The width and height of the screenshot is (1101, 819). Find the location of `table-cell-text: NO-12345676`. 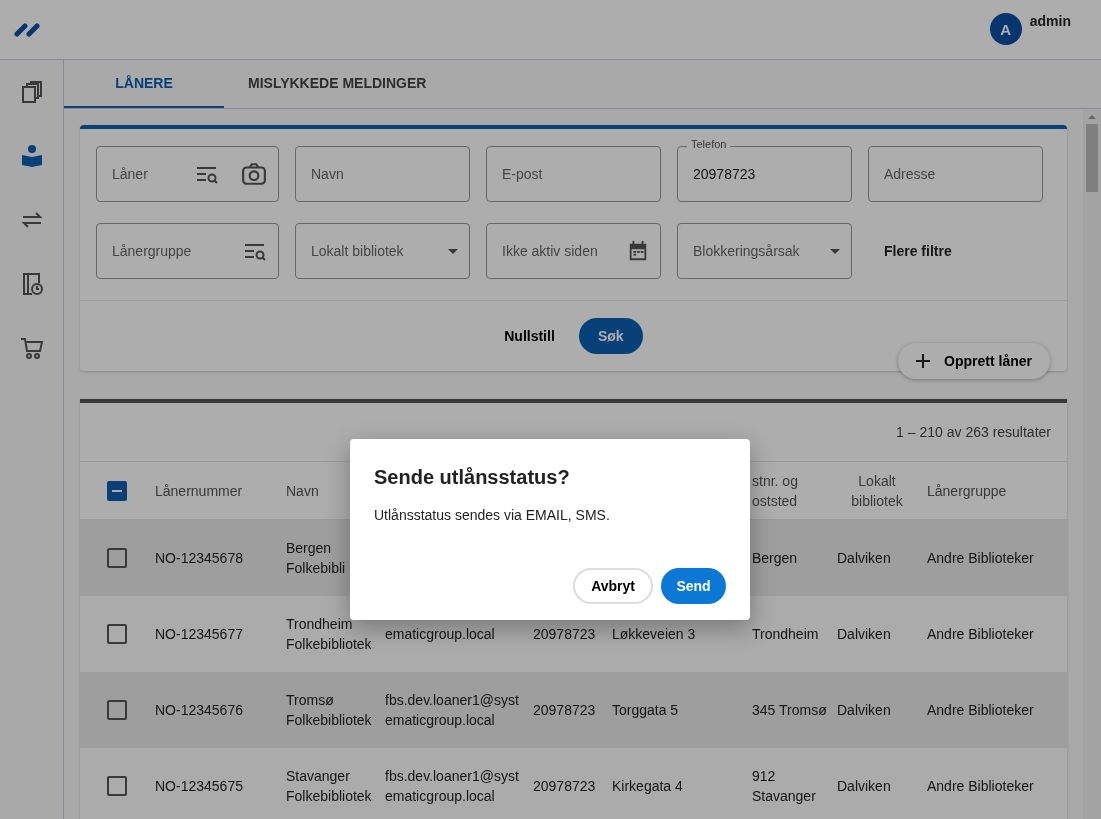

table-cell-text: NO-12345676 is located at coordinates (199, 710).